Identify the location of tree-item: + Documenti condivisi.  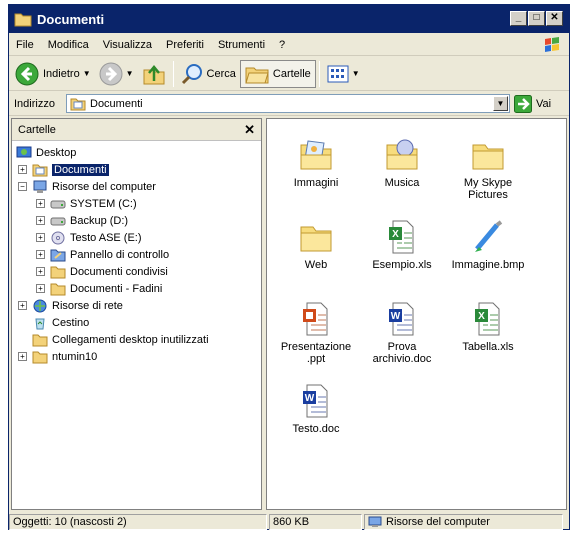
(136, 271).